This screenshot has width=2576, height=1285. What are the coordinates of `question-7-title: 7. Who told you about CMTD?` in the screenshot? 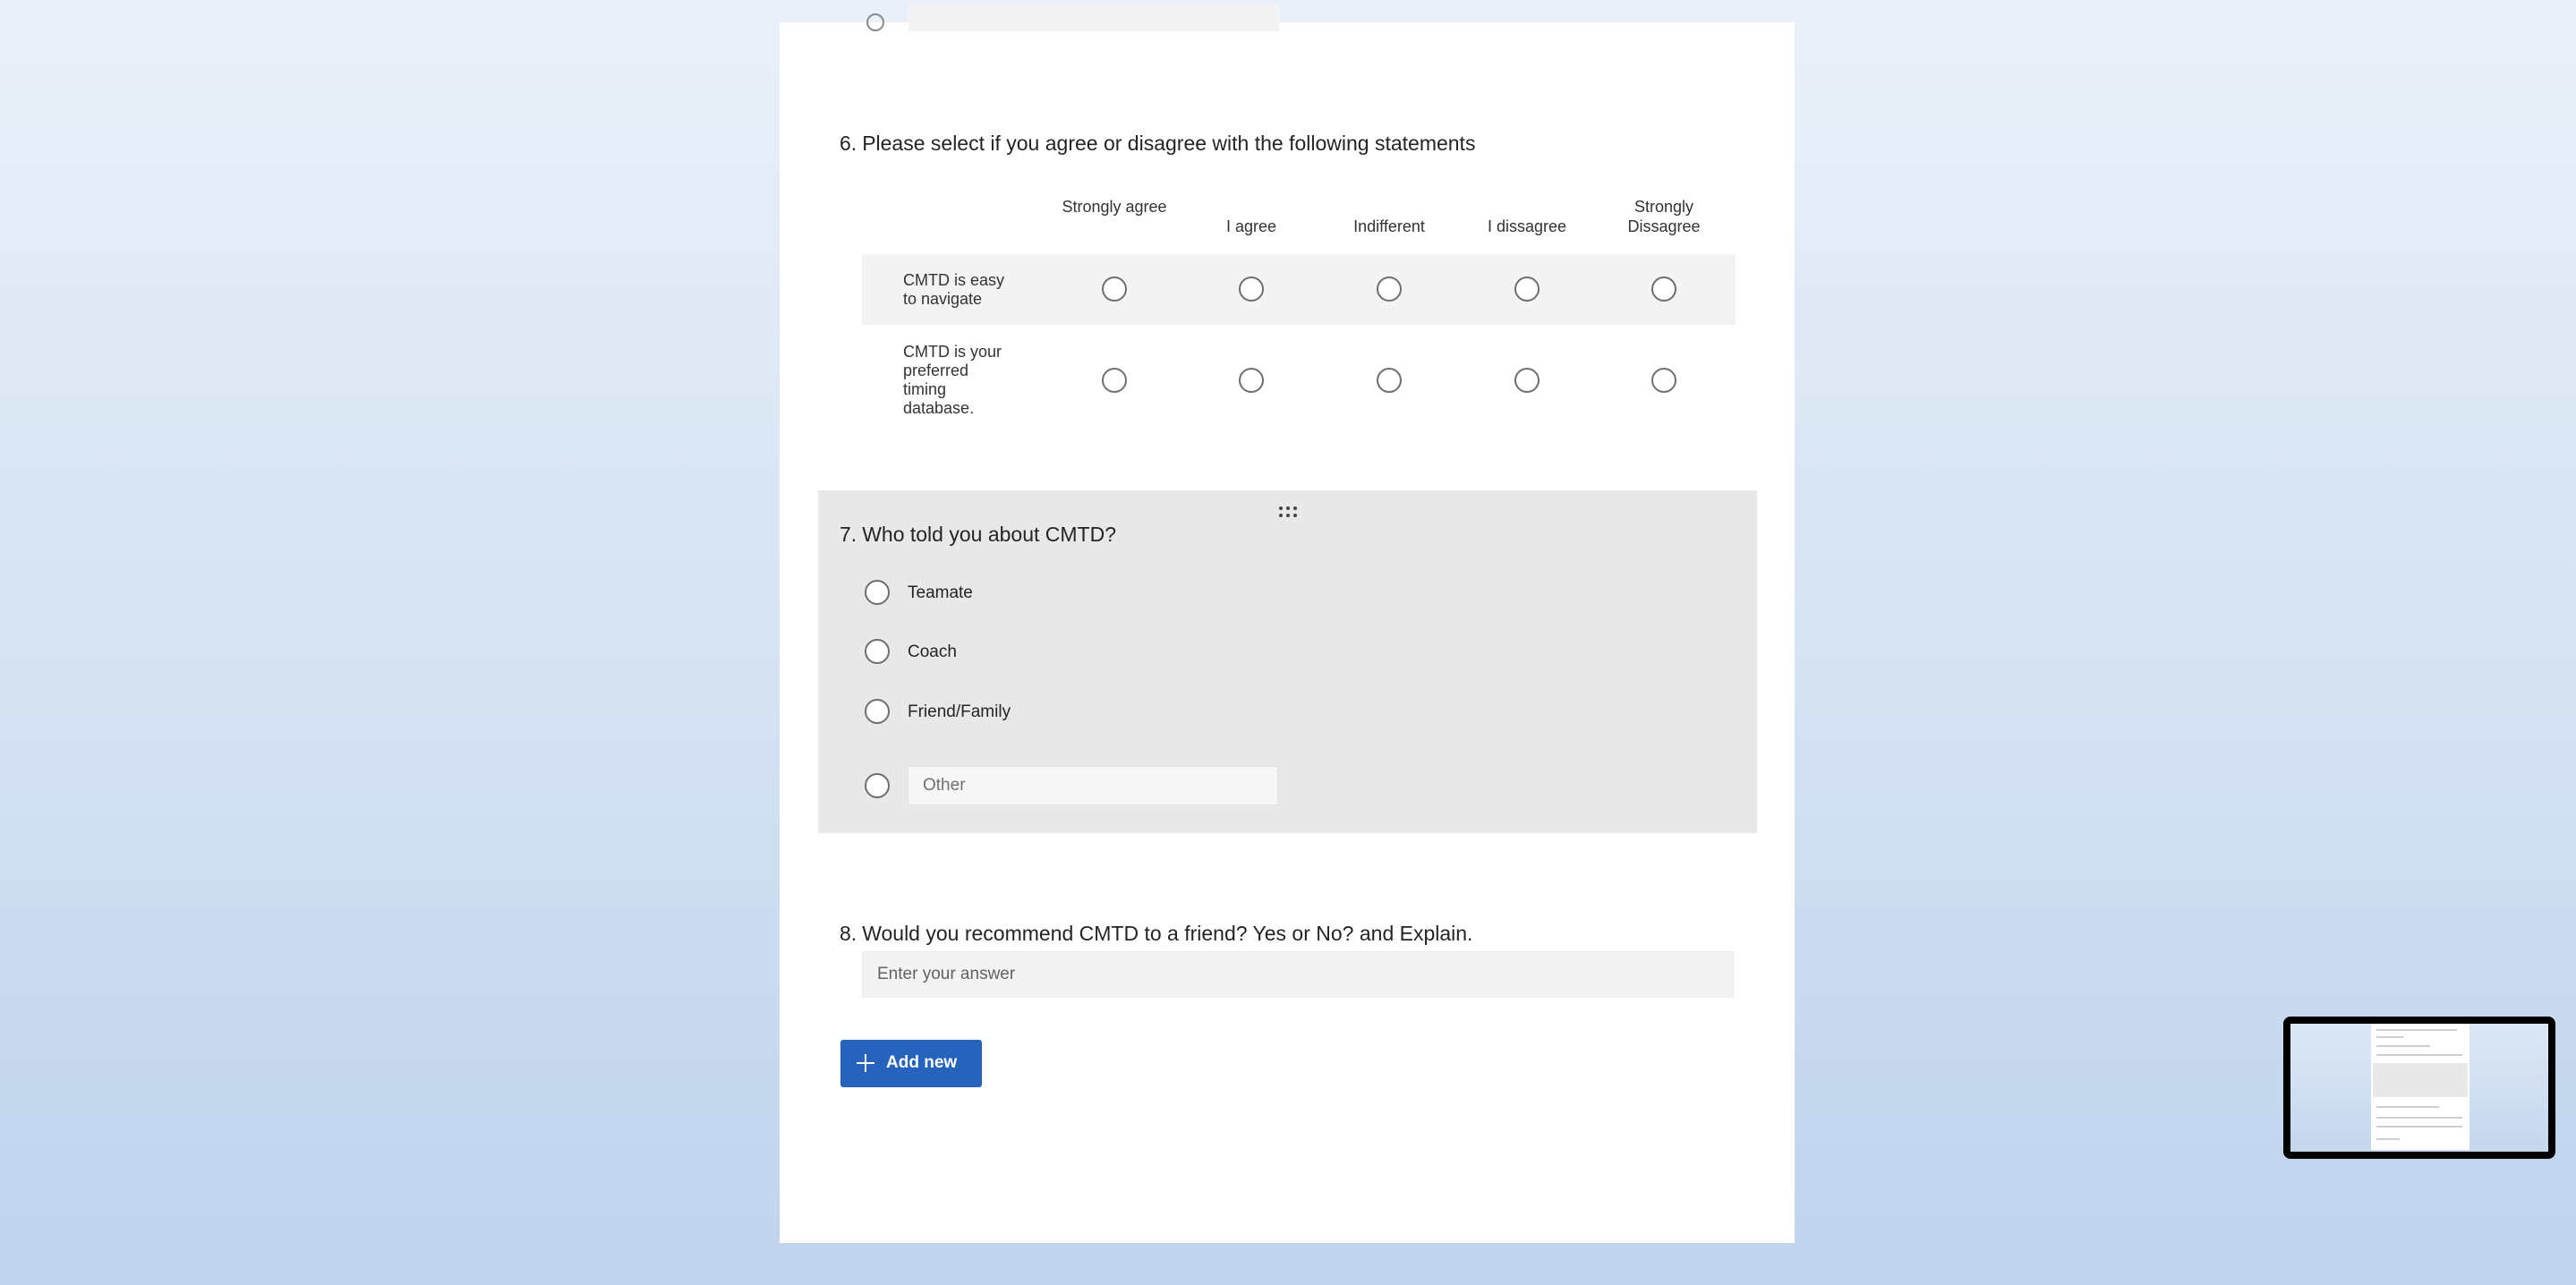 It's located at (978, 535).